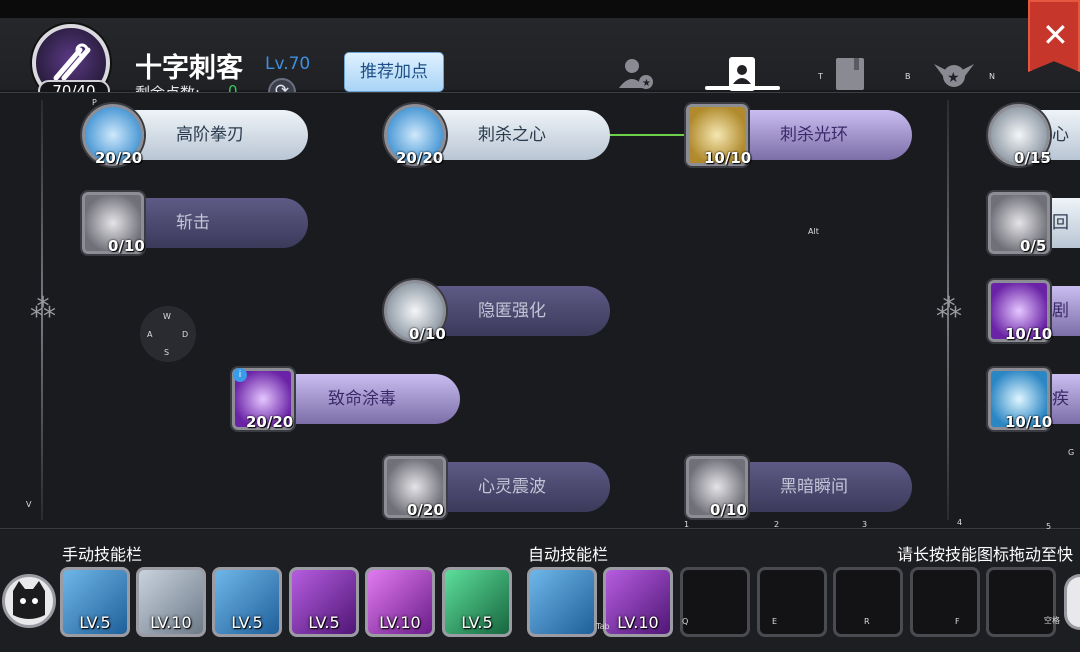 The height and width of the screenshot is (652, 1080). I want to click on column-key: 3, so click(865, 524).